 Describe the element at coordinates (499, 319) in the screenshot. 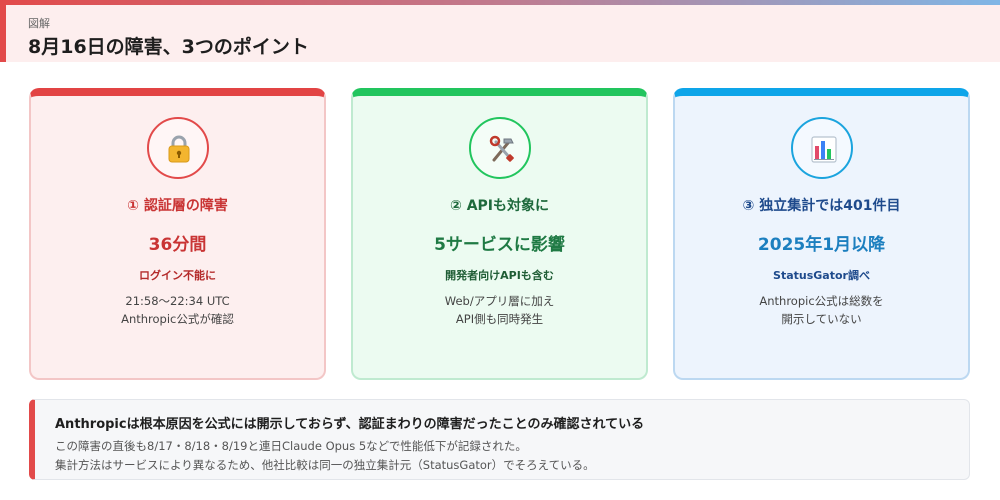

I see `card-description-line: API側も同時発生` at that location.